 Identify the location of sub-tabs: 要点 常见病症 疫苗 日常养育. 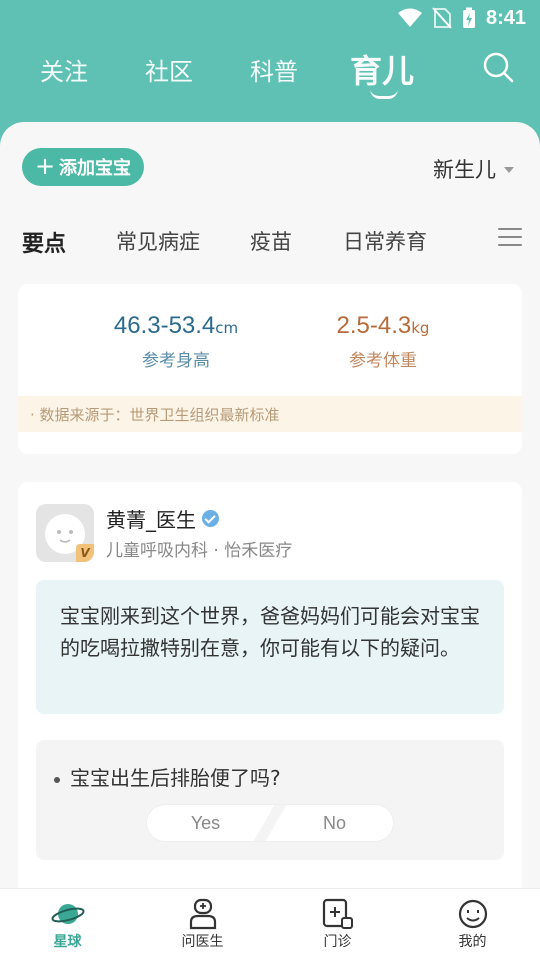
(270, 242).